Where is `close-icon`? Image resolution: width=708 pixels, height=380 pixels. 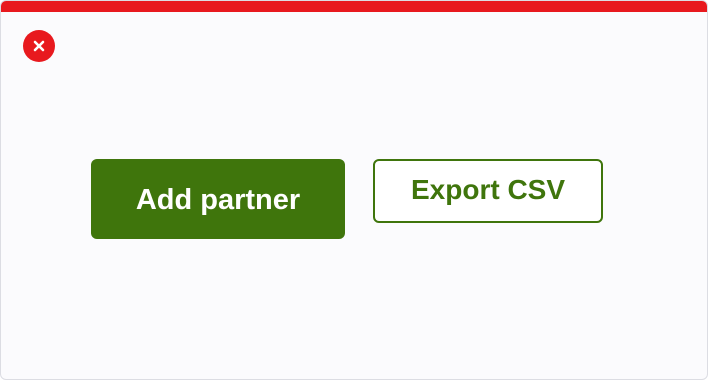 close-icon is located at coordinates (39, 46).